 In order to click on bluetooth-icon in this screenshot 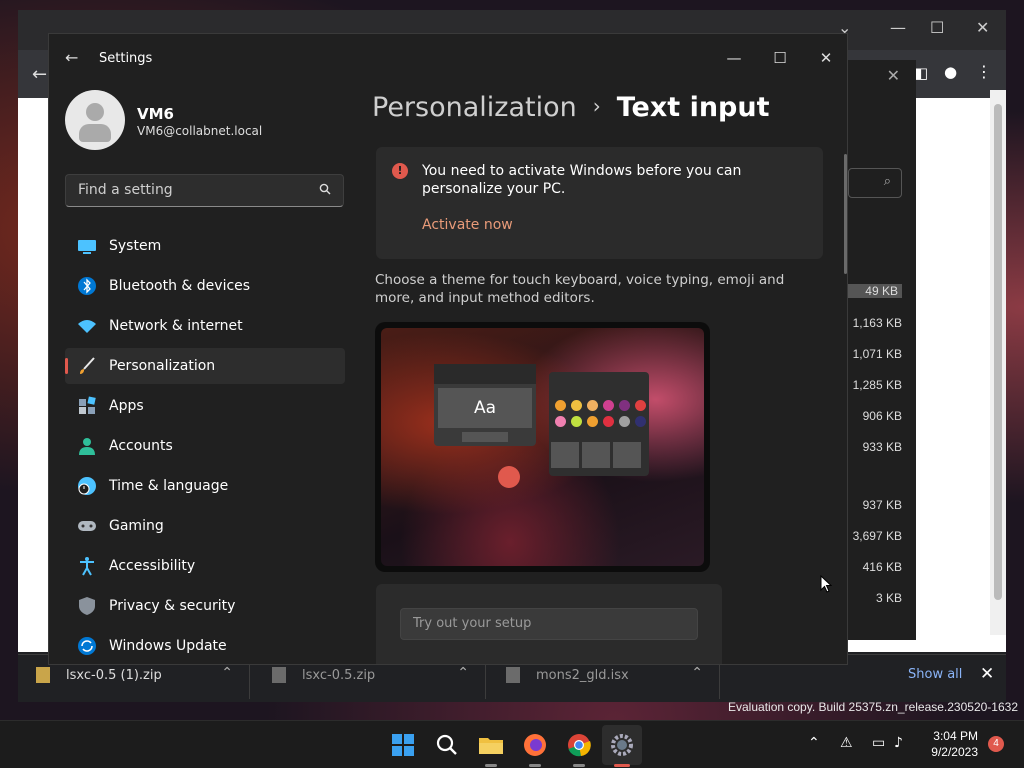, I will do `click(87, 286)`.